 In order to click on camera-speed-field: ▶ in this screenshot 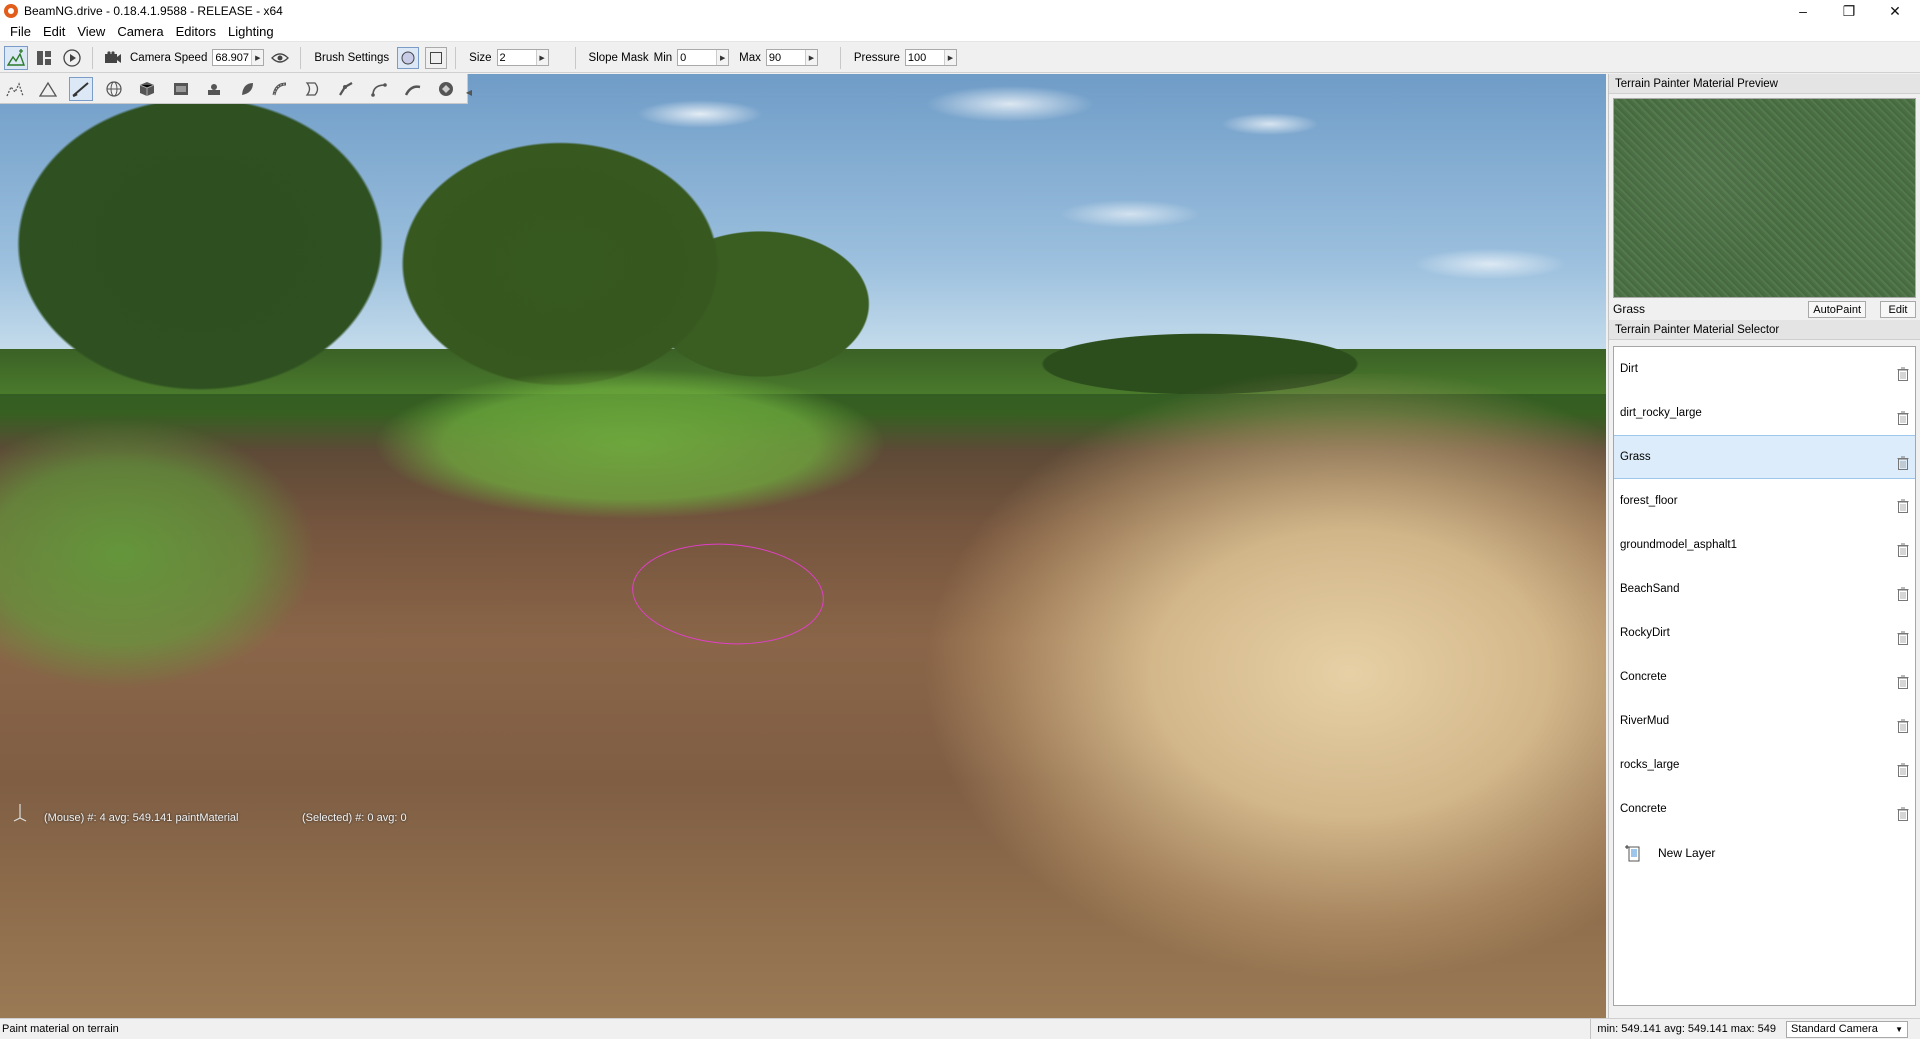, I will do `click(238, 57)`.